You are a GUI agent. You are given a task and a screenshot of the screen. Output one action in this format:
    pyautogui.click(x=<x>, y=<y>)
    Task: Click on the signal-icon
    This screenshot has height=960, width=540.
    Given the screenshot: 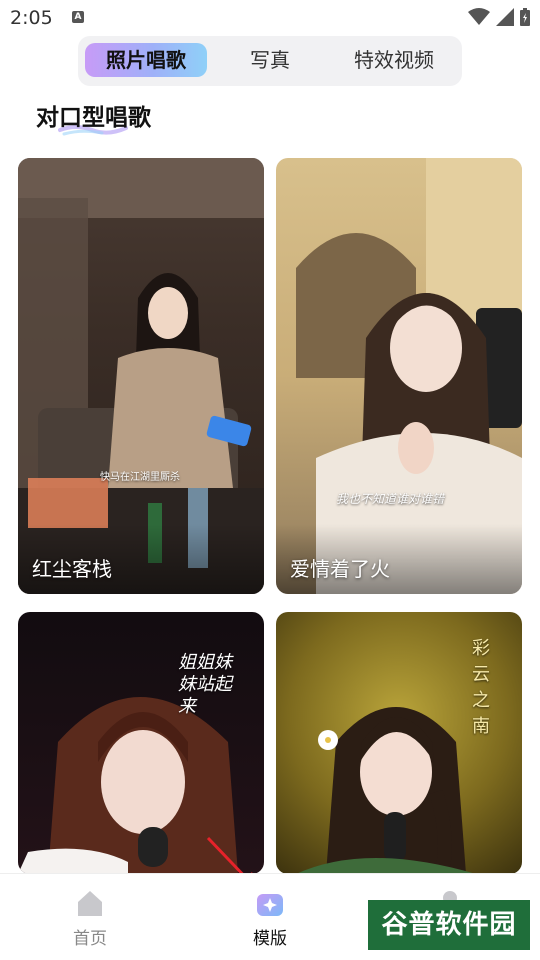 What is the action you would take?
    pyautogui.click(x=505, y=17)
    